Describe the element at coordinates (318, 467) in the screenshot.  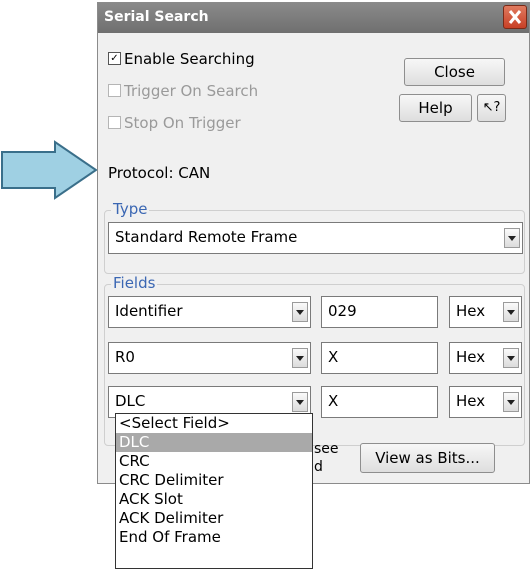
I see `hint-text-fragment: d` at that location.